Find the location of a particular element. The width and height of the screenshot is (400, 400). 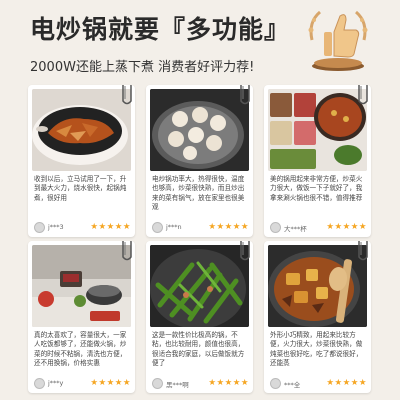

reviewer-name: 大***杯 is located at coordinates (295, 229).